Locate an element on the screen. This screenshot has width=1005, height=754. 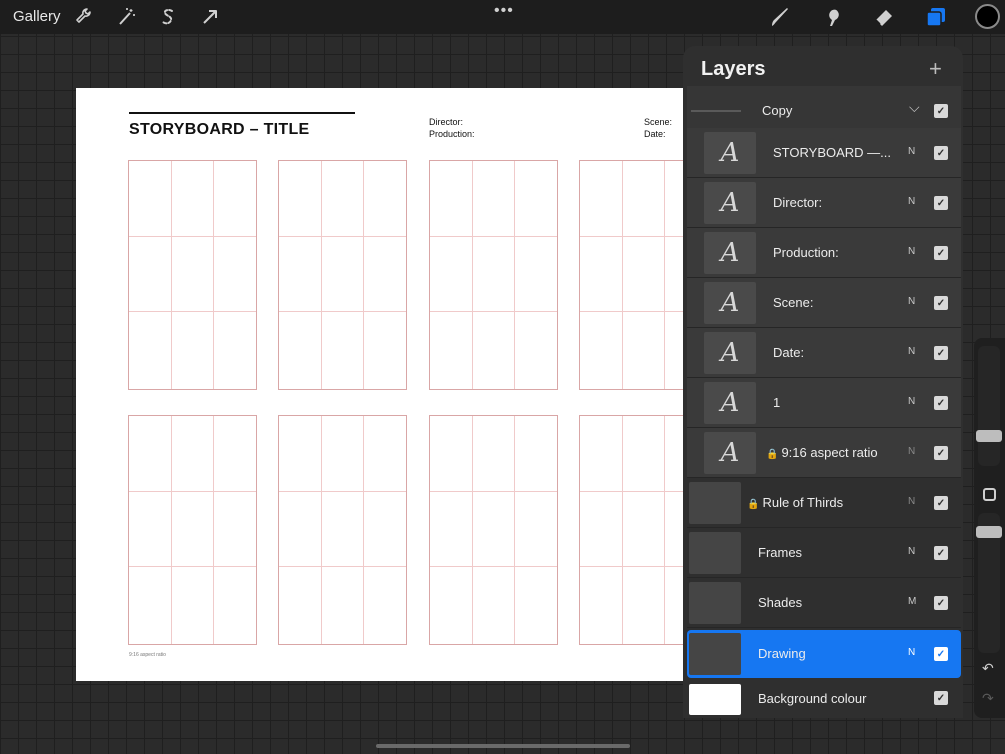
scene-label: Scene: is located at coordinates (658, 122).